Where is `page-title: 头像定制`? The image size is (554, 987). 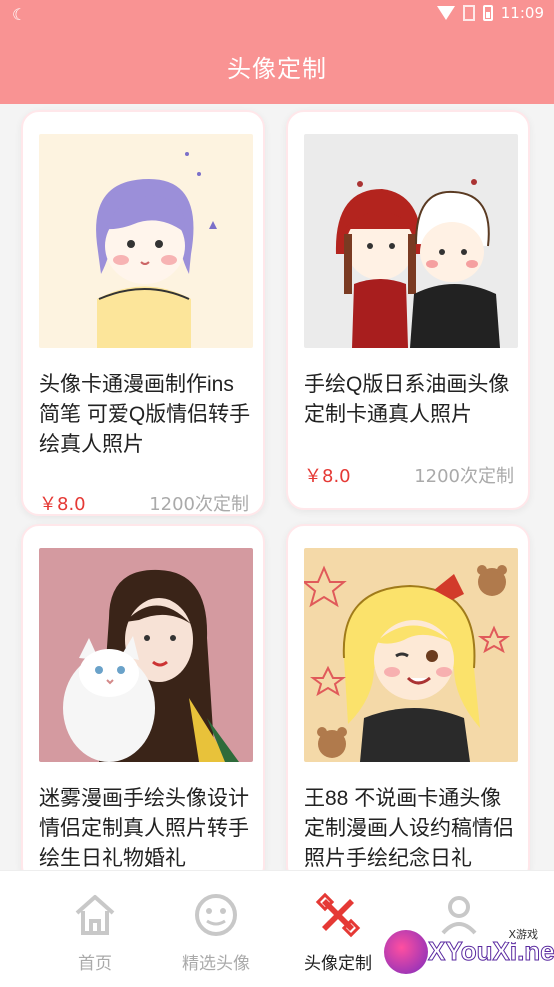
page-title: 头像定制 is located at coordinates (277, 68).